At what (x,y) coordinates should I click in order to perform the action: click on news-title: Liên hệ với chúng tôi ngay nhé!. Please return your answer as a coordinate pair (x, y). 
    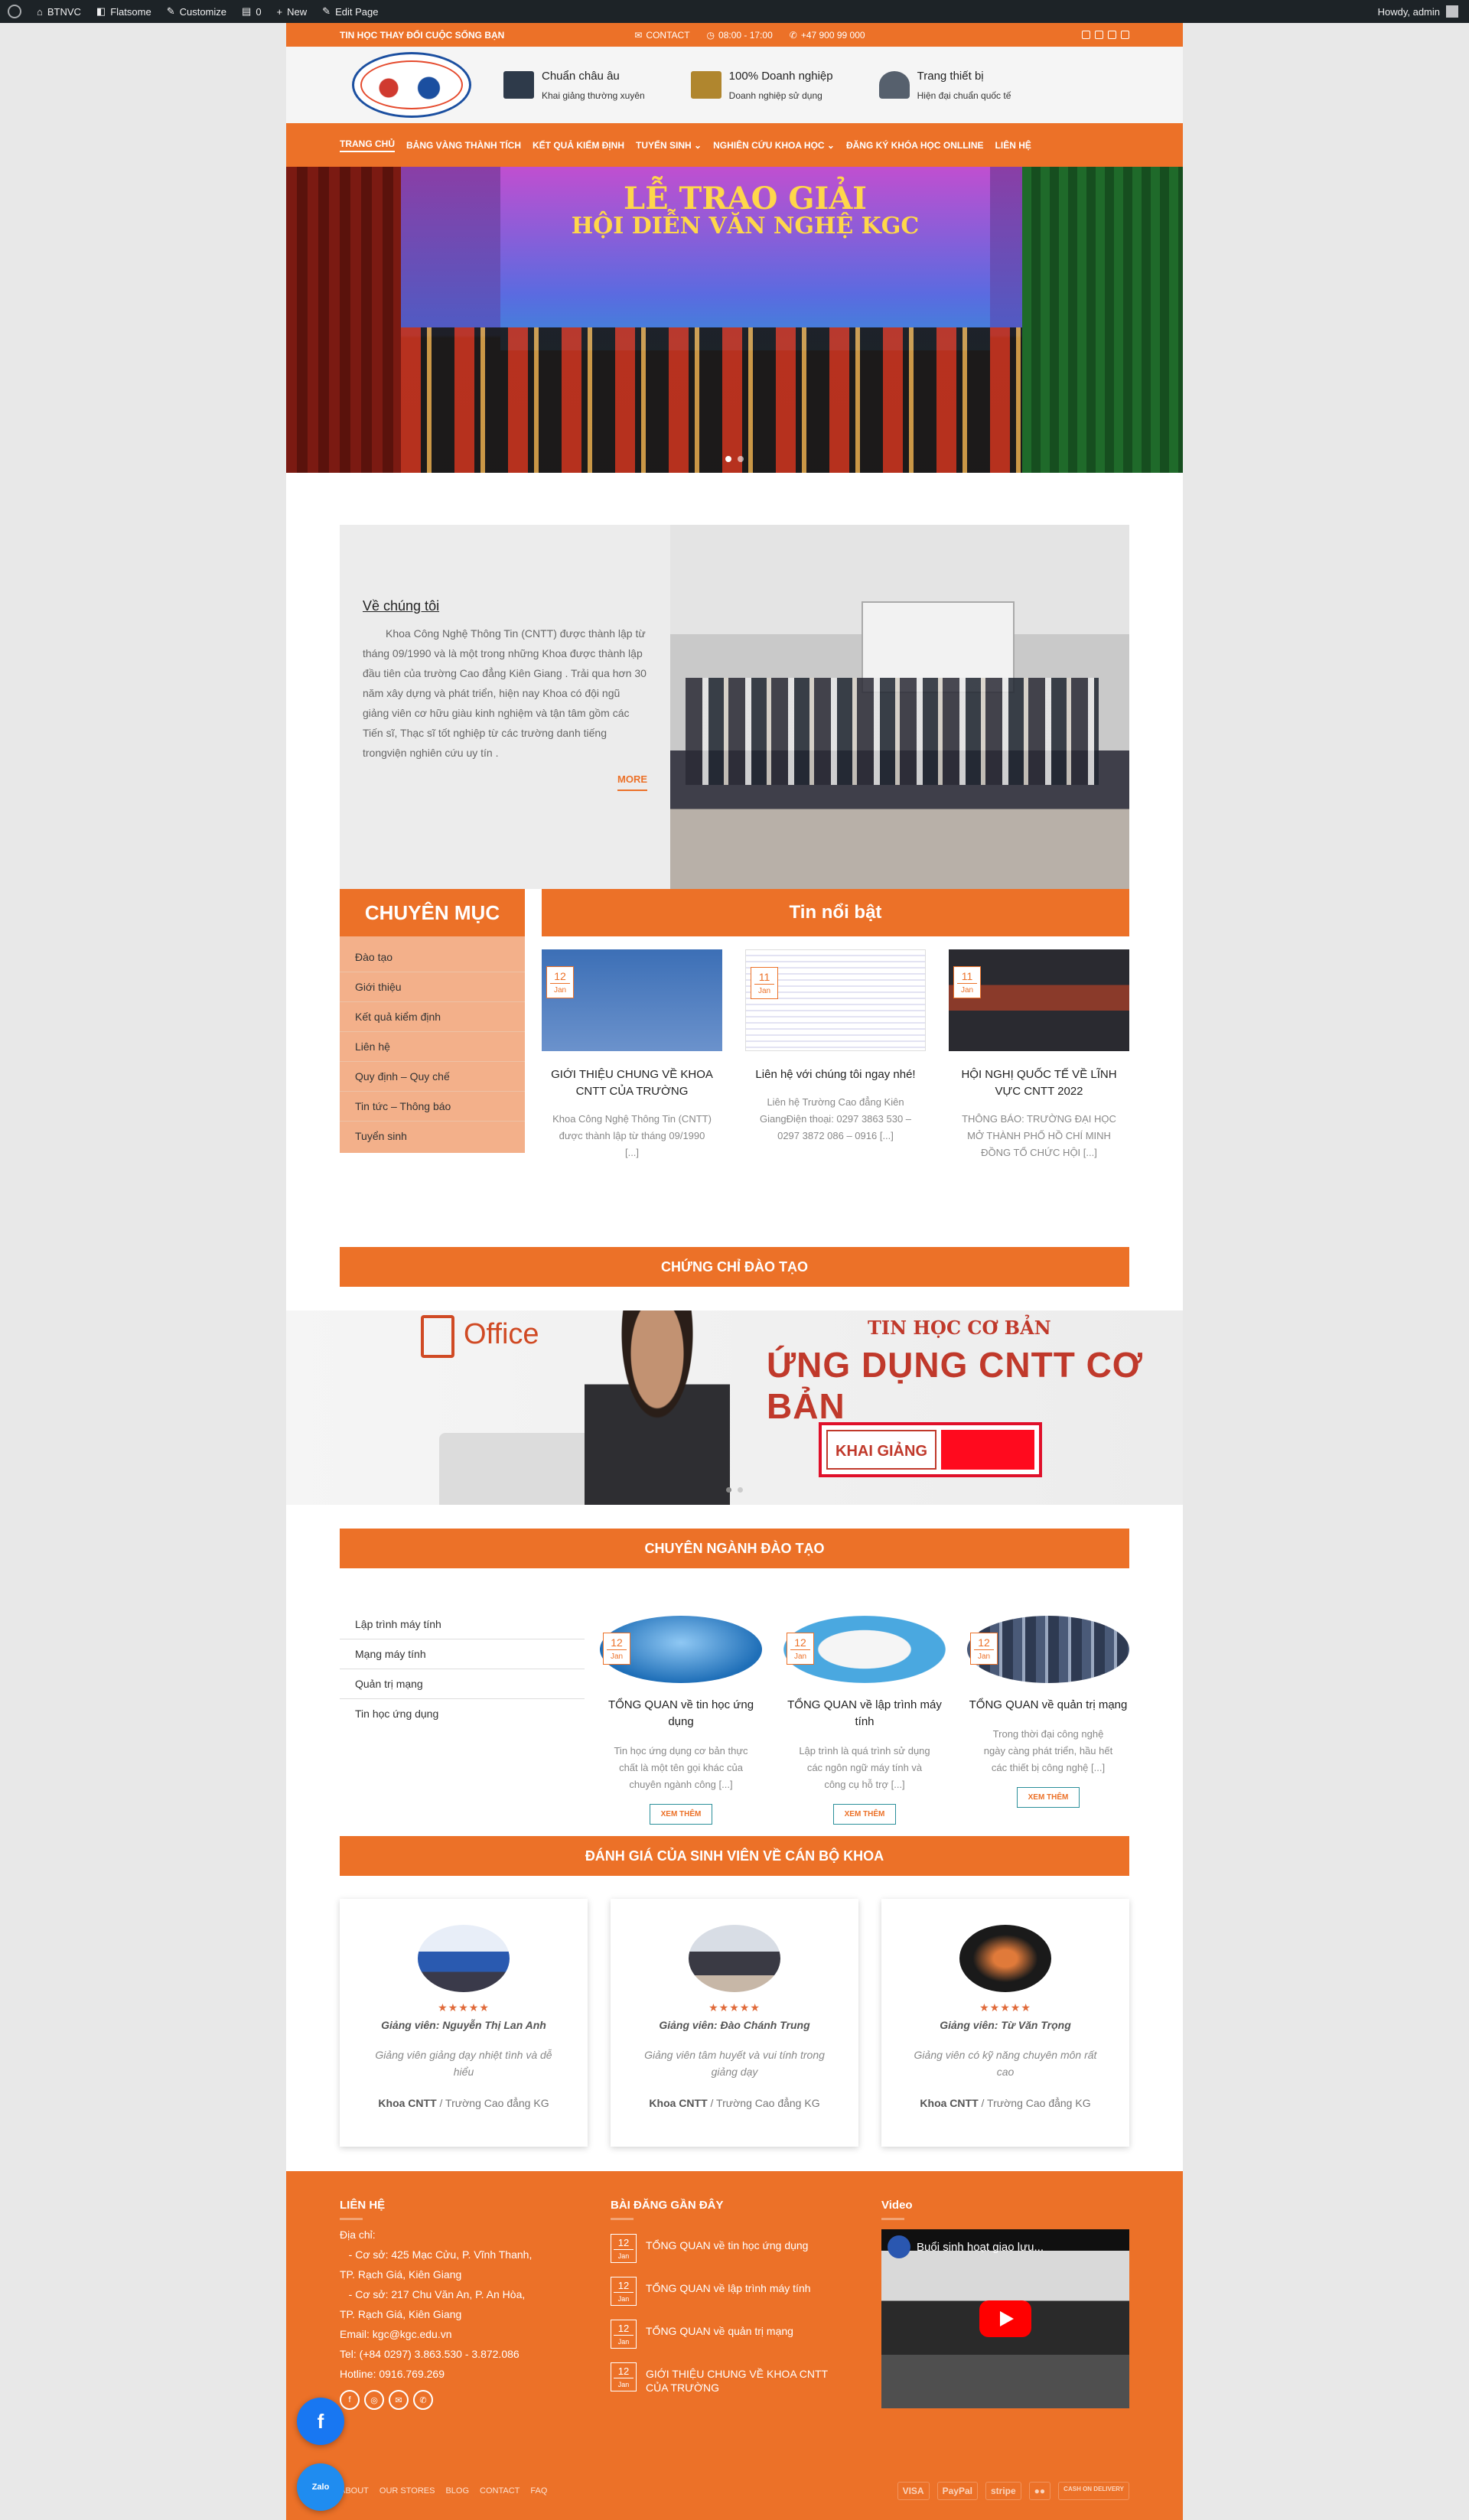
    Looking at the image, I should click on (835, 1074).